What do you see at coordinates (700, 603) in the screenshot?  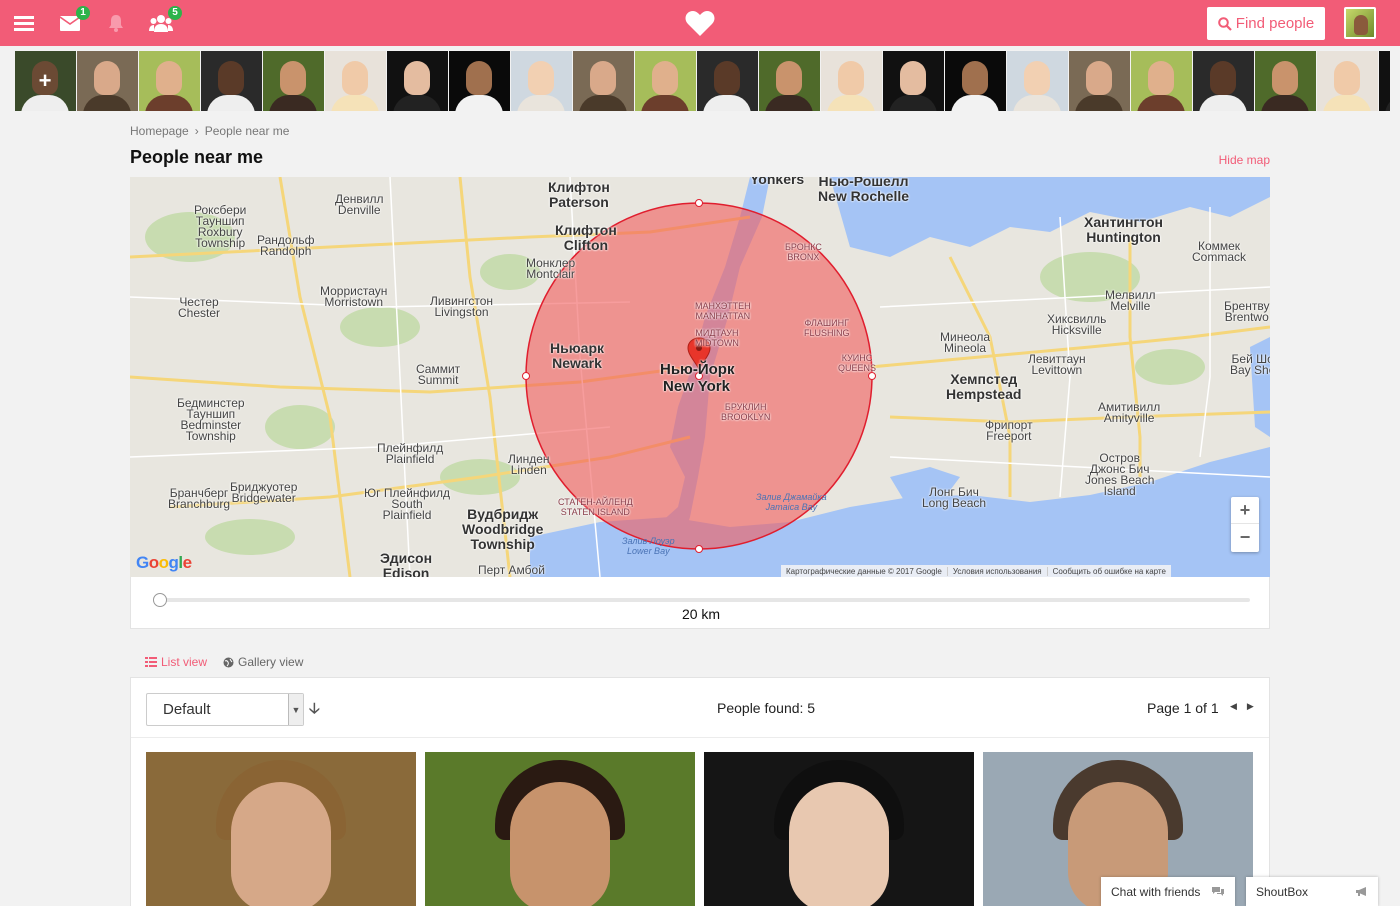 I see `radius-slider-card: 20 km` at bounding box center [700, 603].